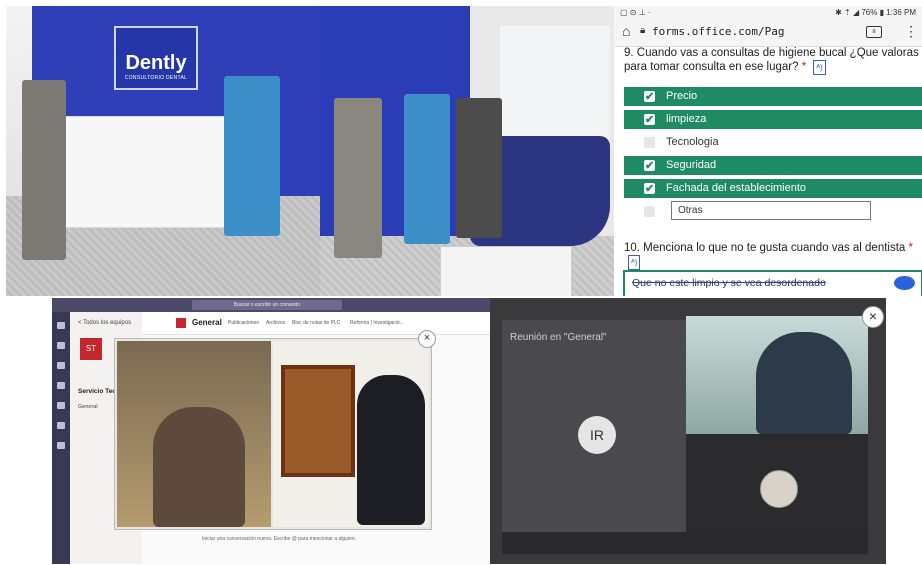 The height and width of the screenshot is (565, 922). What do you see at coordinates (729, 283) in the screenshot?
I see `answer-text: Que no este limpio y se vea desordenado` at bounding box center [729, 283].